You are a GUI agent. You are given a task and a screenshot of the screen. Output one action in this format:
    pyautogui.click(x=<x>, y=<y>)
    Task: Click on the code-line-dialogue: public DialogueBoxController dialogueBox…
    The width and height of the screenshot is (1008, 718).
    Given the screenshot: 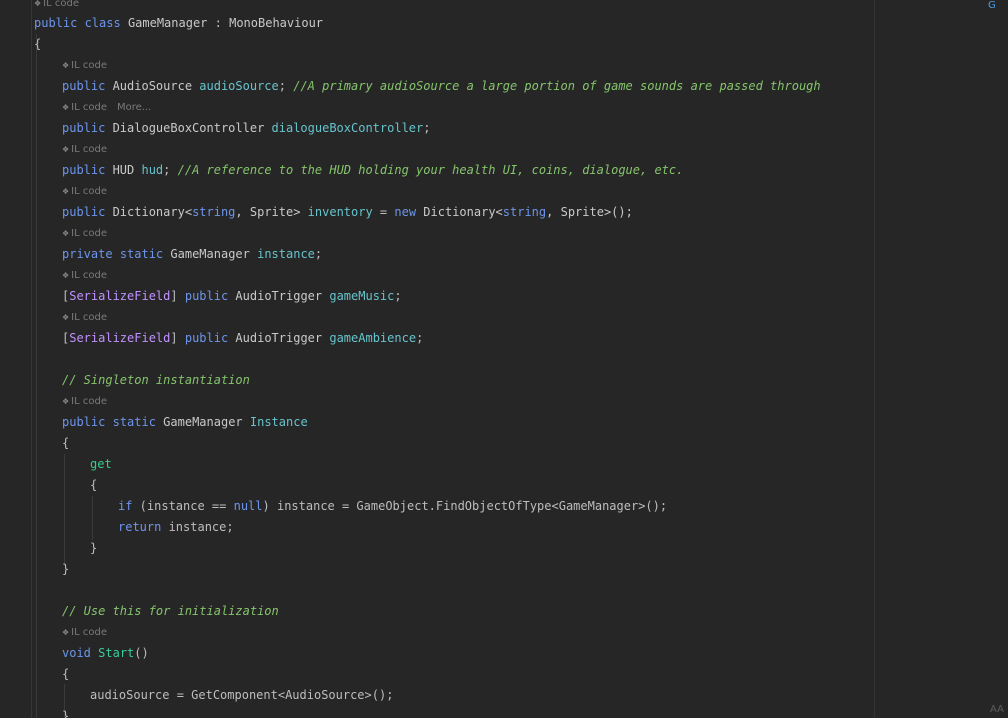 What is the action you would take?
    pyautogui.click(x=246, y=128)
    